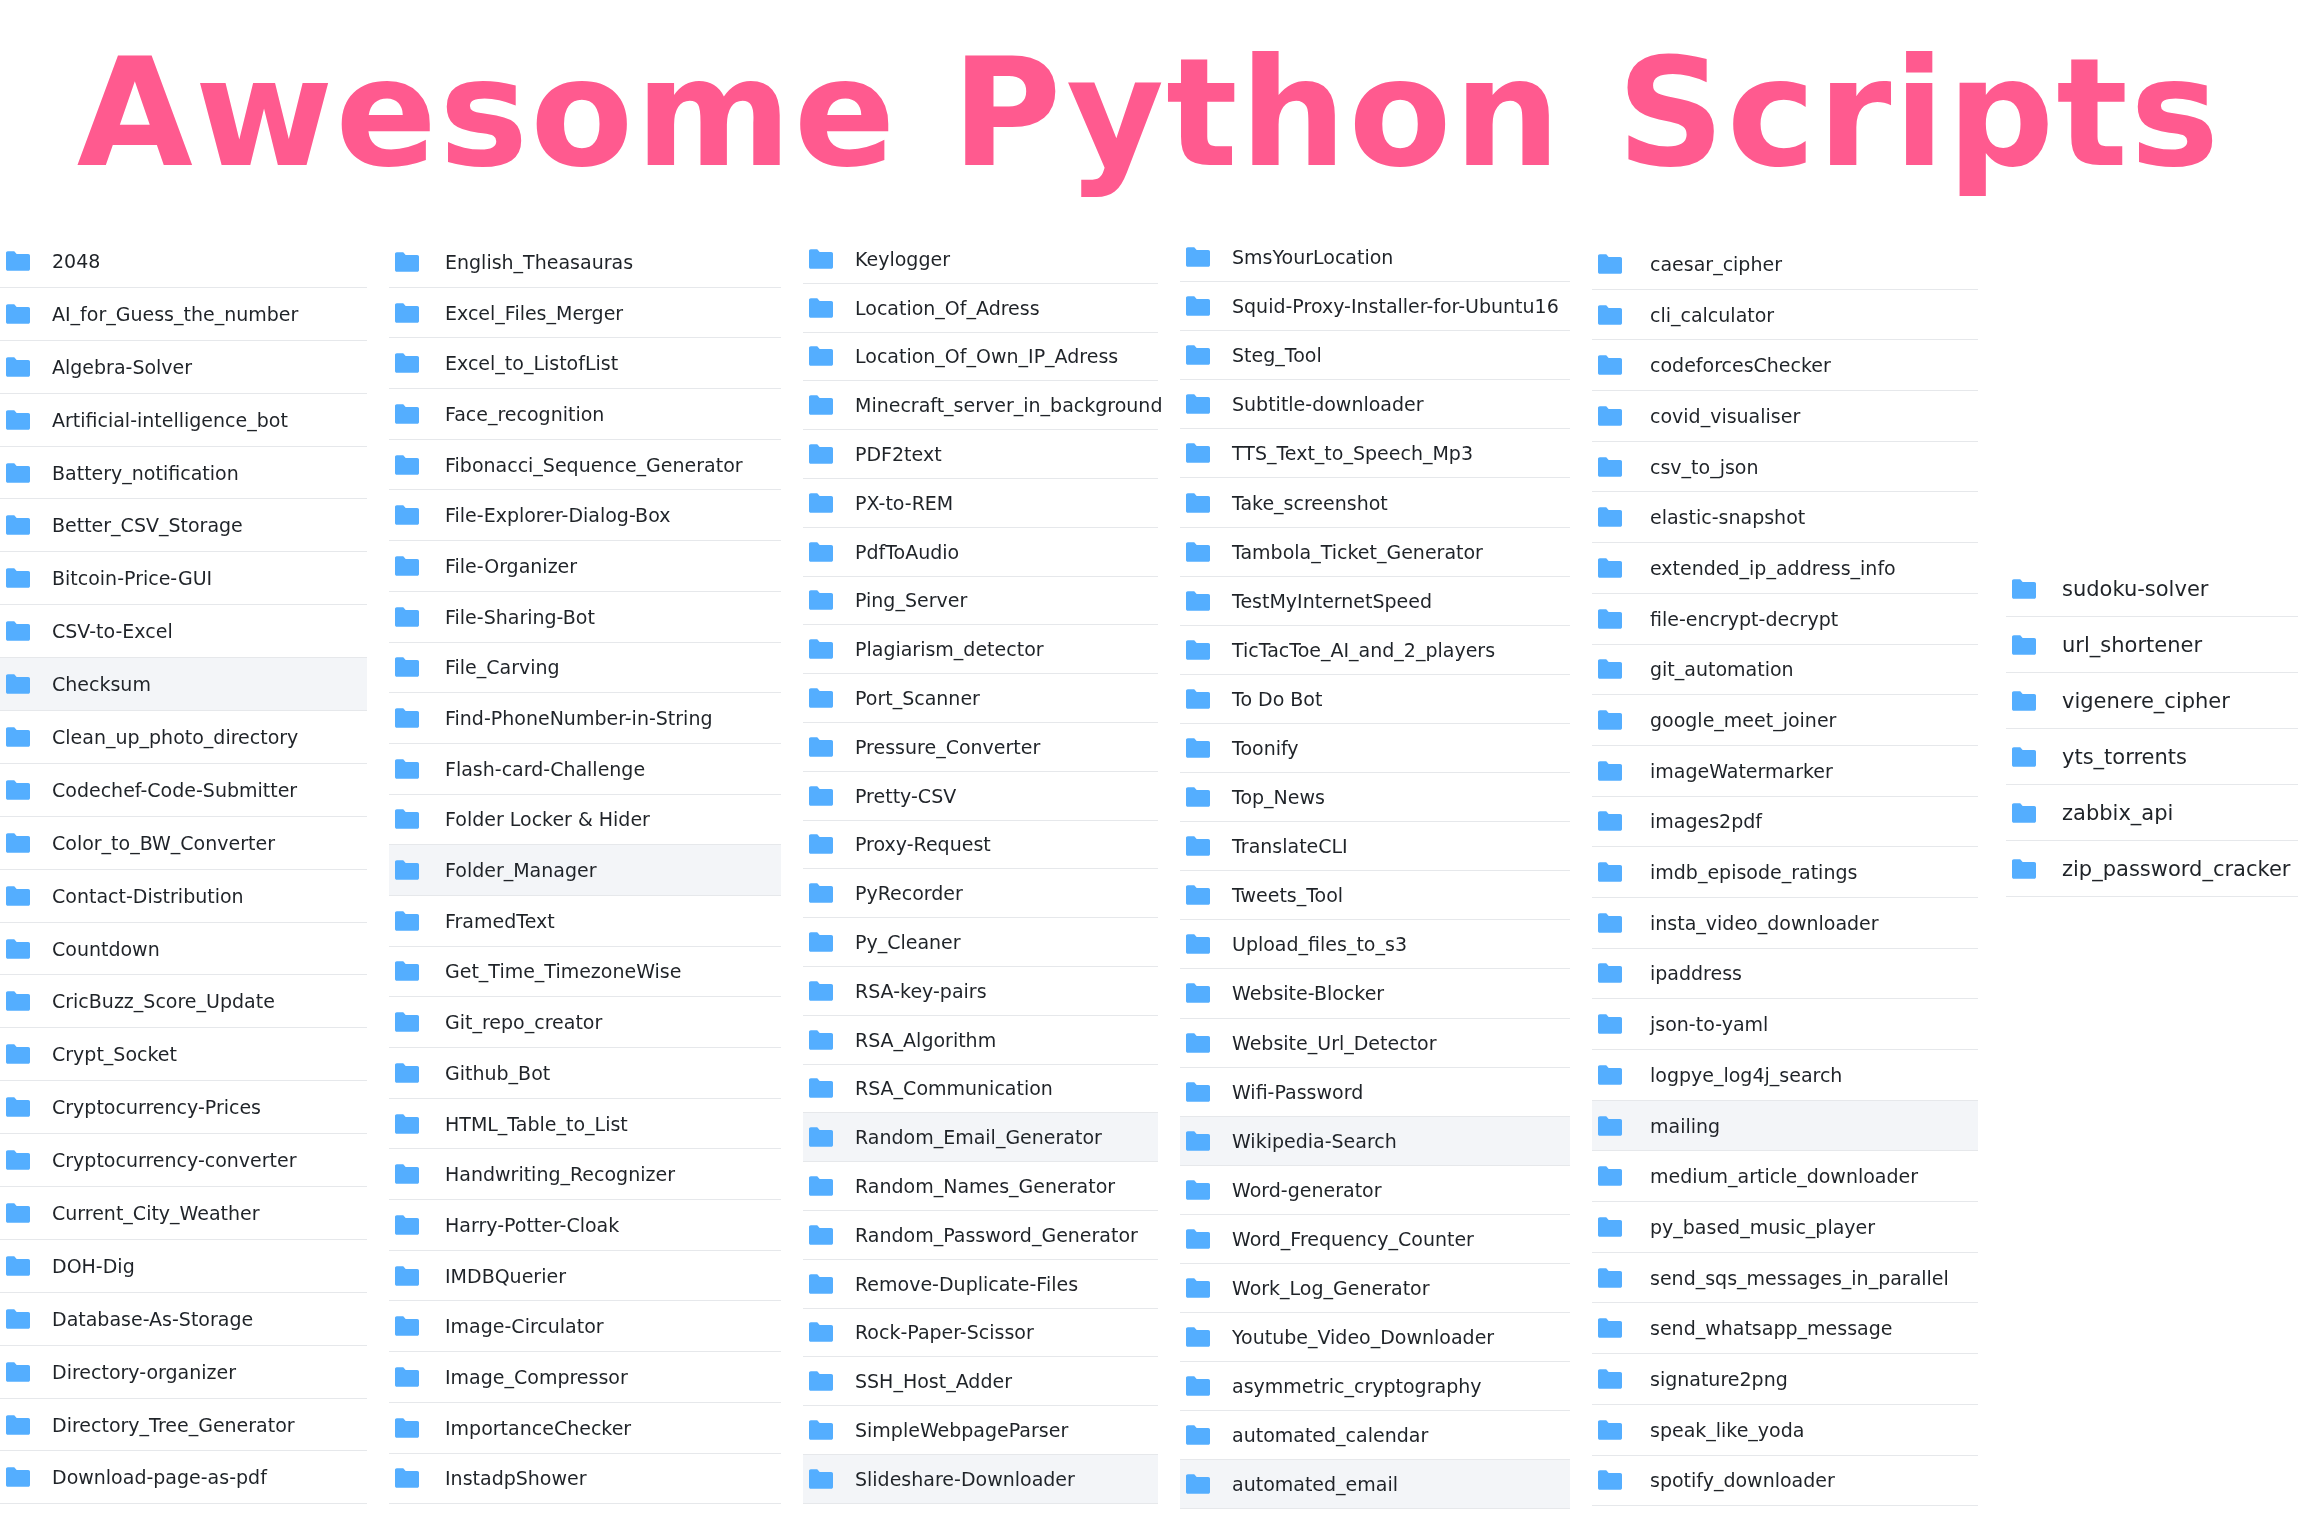  What do you see at coordinates (1785, 771) in the screenshot?
I see `folder-row: imageWatermarker` at bounding box center [1785, 771].